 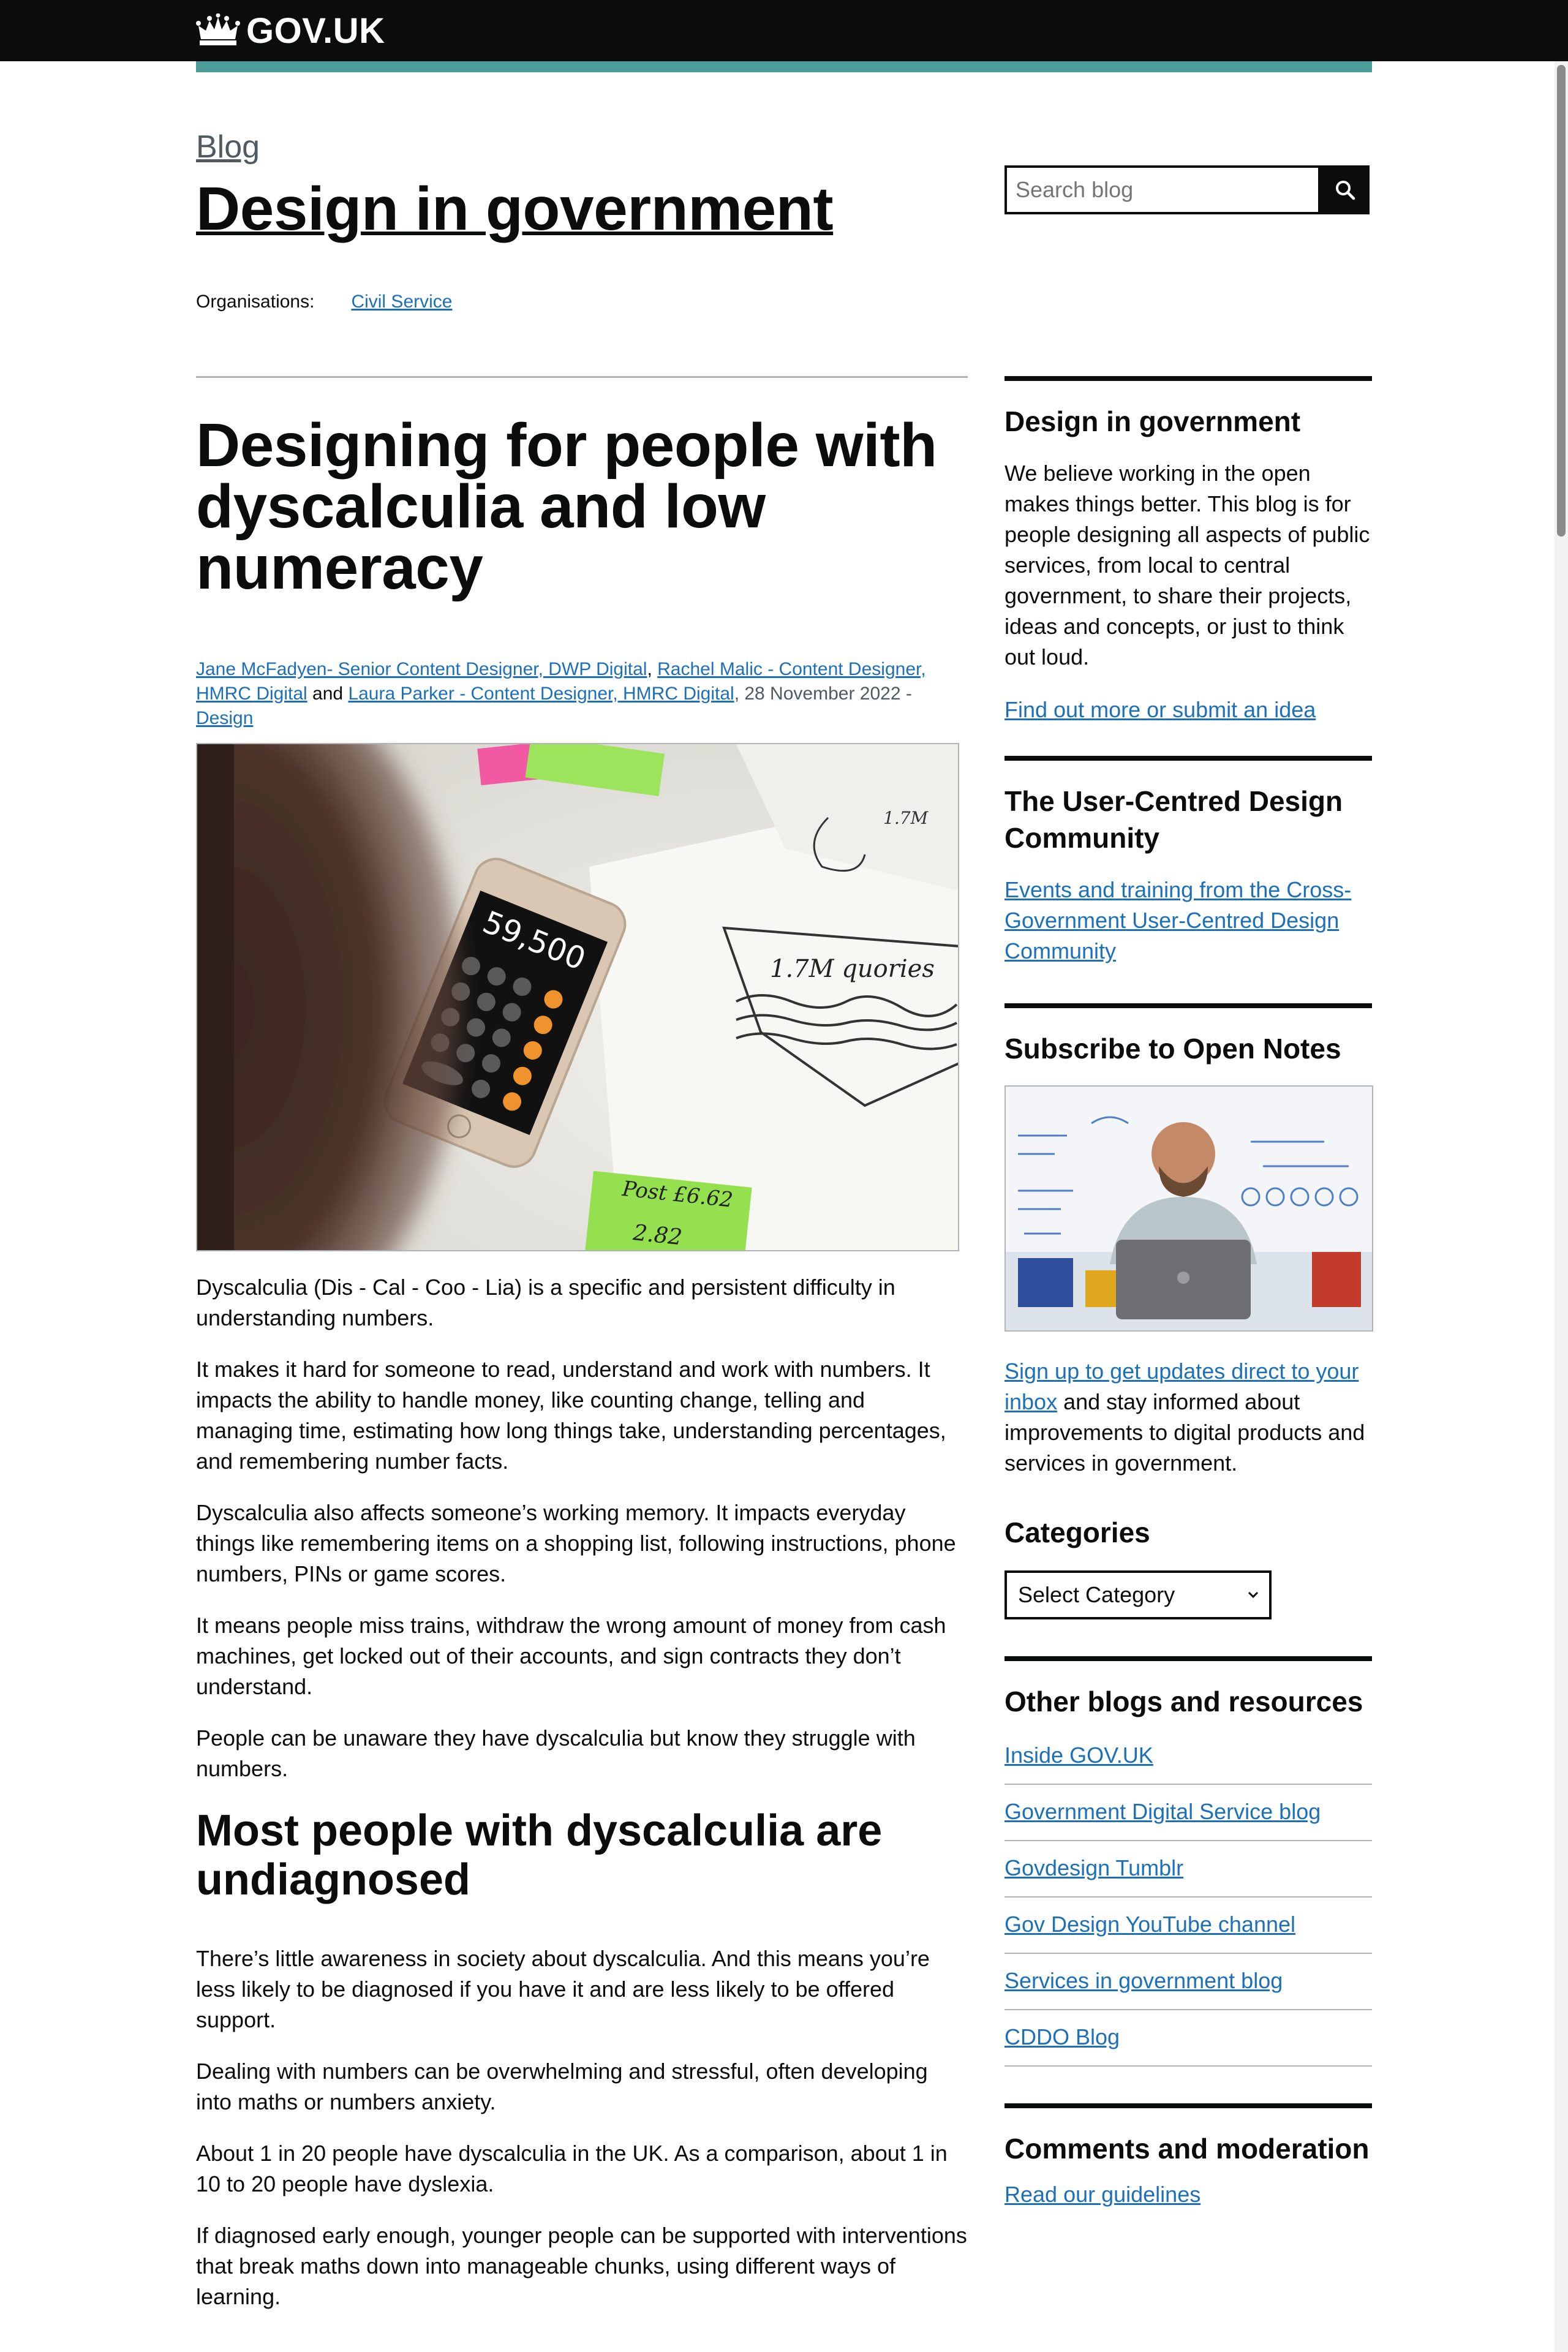 I want to click on article-top-divider, so click(x=582, y=377).